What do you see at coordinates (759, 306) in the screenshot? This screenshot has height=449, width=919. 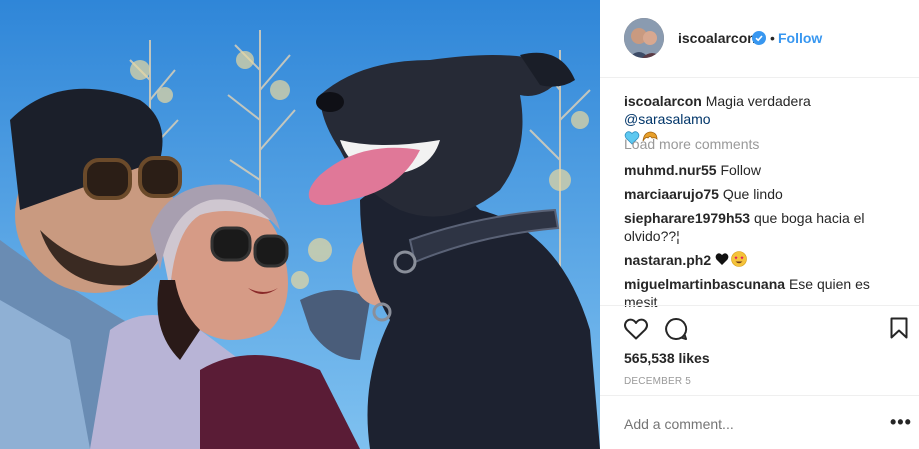 I see `actions-divider` at bounding box center [759, 306].